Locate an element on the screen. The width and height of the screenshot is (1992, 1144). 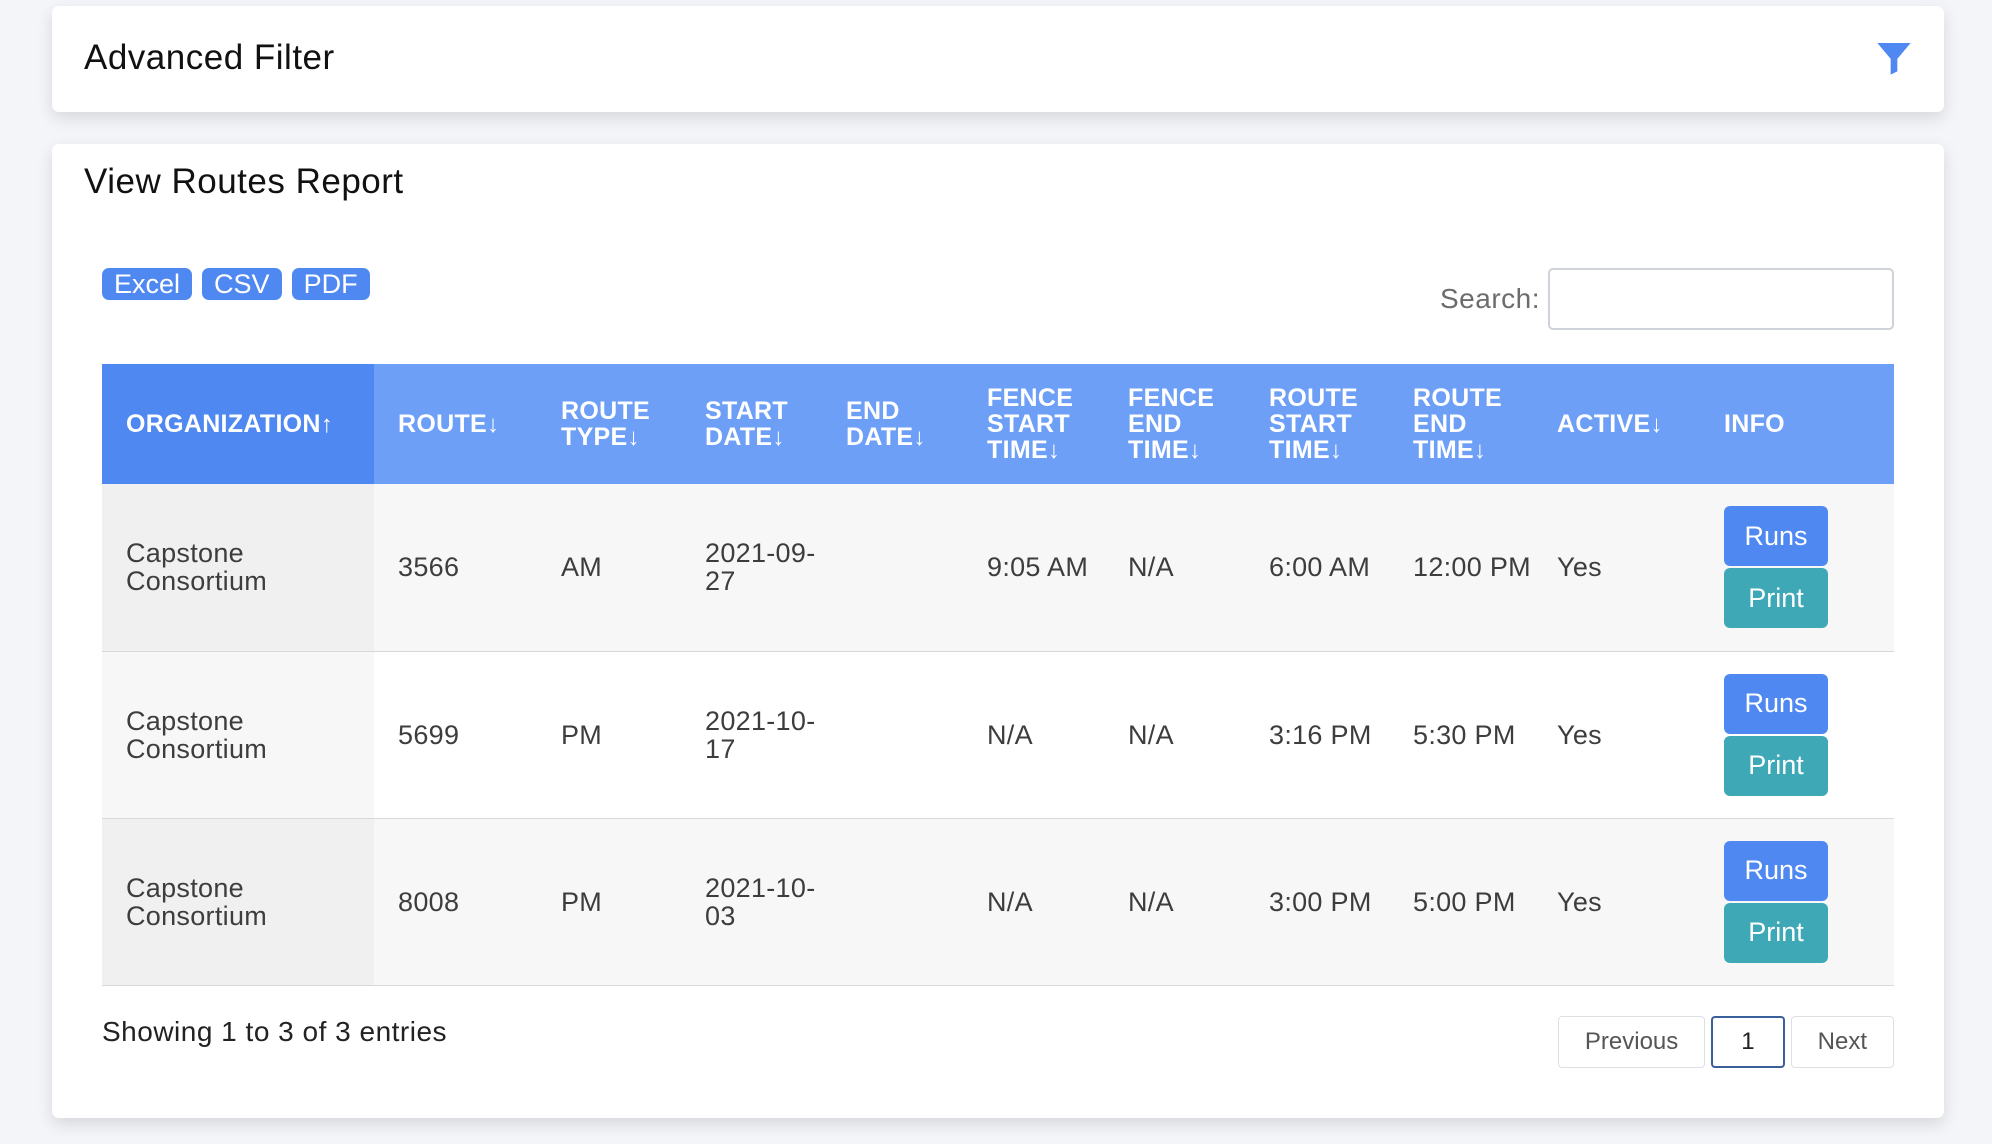
advanced-filter-panel: Advanced Filter is located at coordinates (998, 59).